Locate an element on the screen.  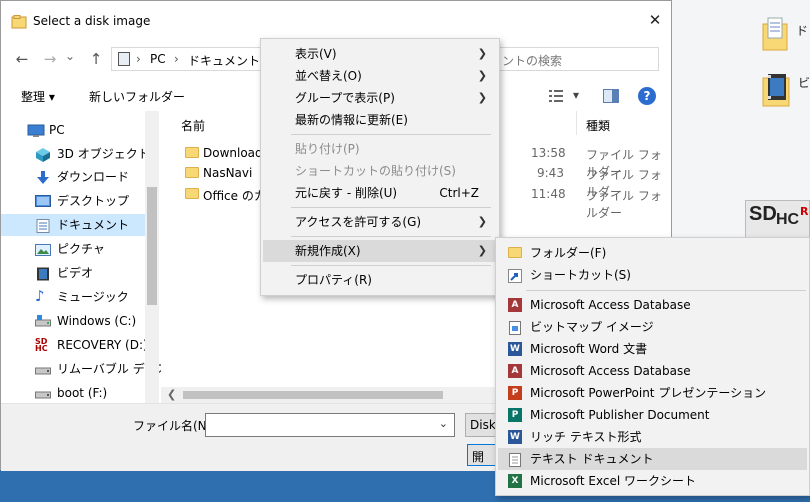
menu-item-label: 表示(V) is located at coordinates (316, 54).